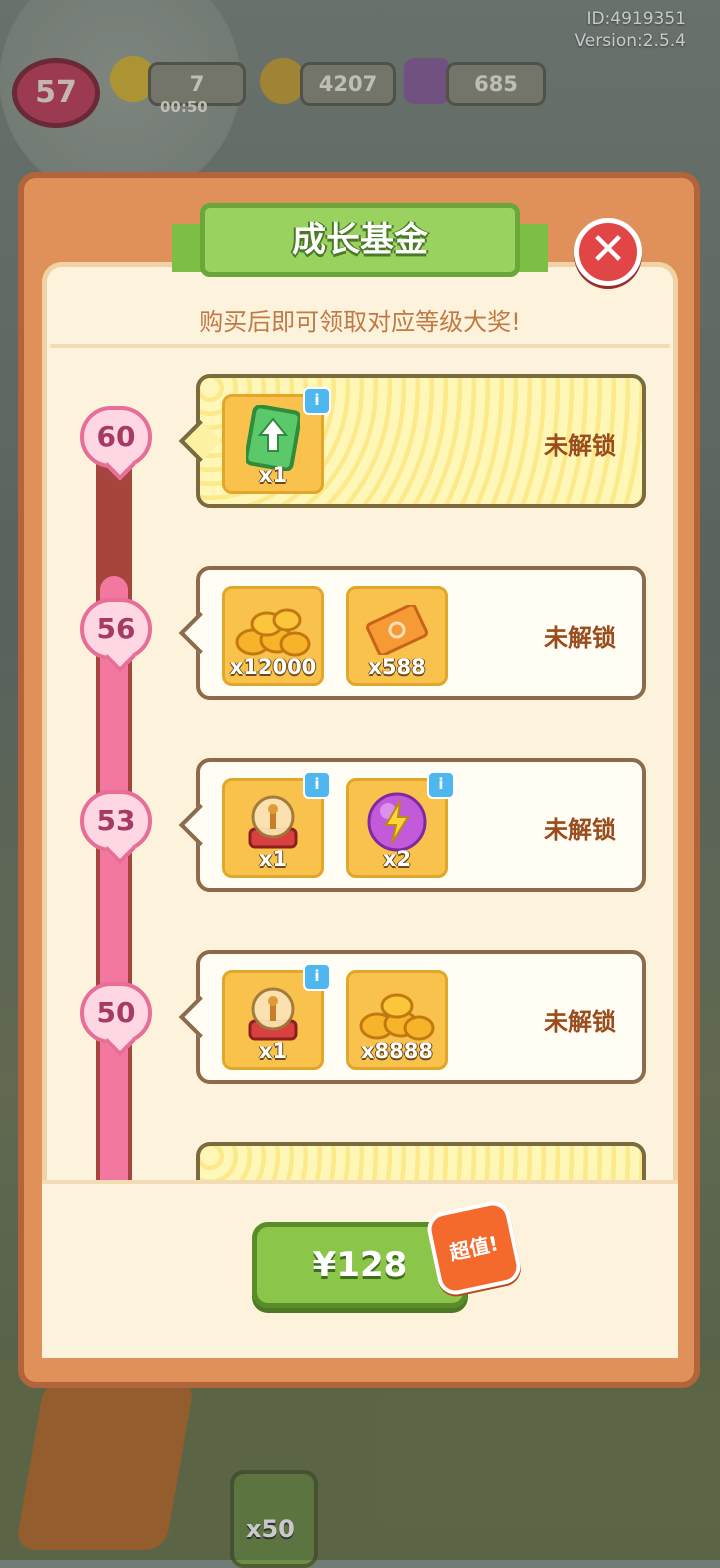  Describe the element at coordinates (273, 438) in the screenshot. I see `upgrade-card-icon` at that location.